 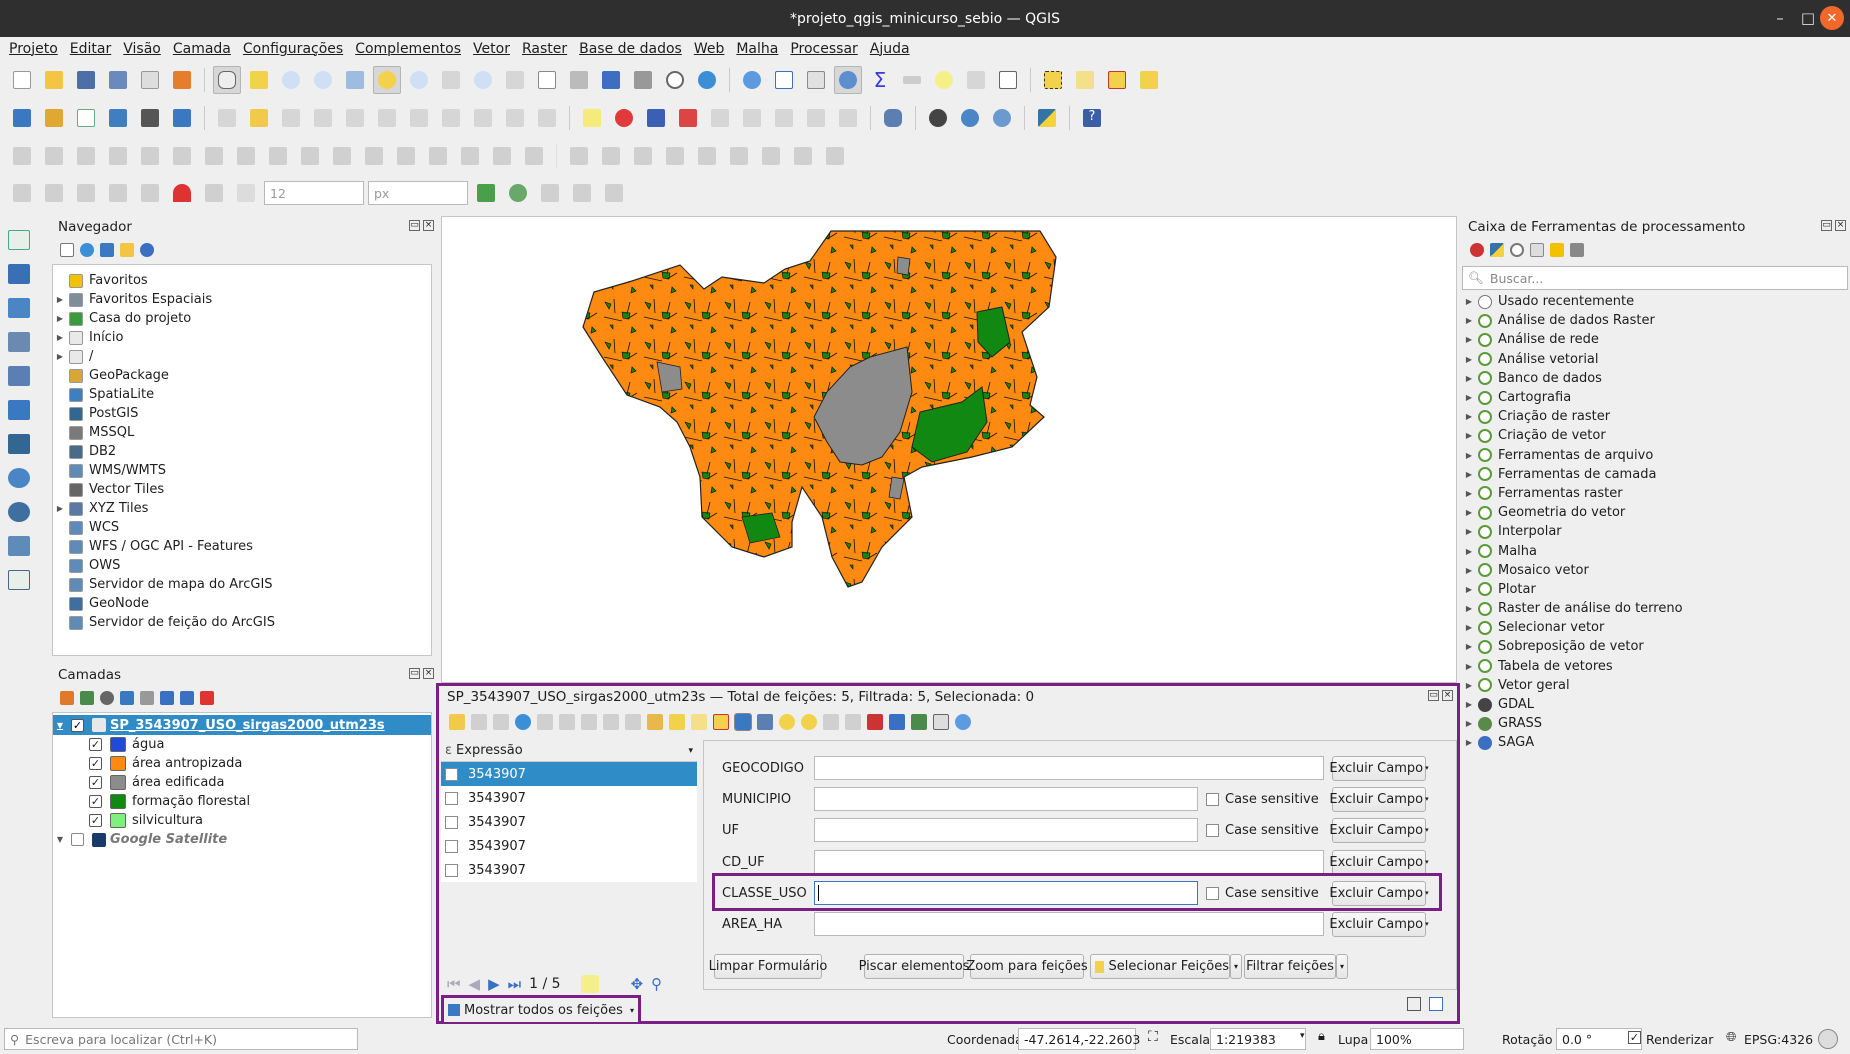 I want to click on menu-10: Malha, so click(x=757, y=49).